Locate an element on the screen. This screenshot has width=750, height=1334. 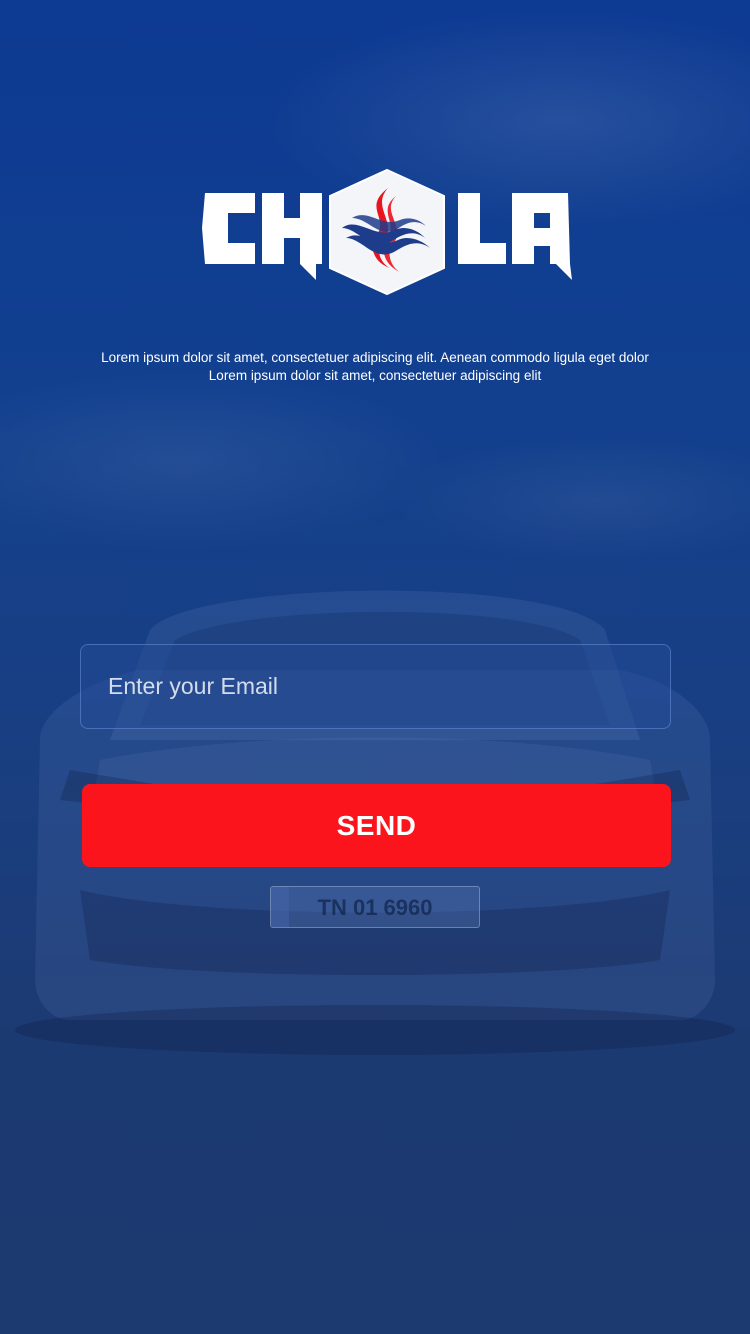
email-field is located at coordinates (375, 686).